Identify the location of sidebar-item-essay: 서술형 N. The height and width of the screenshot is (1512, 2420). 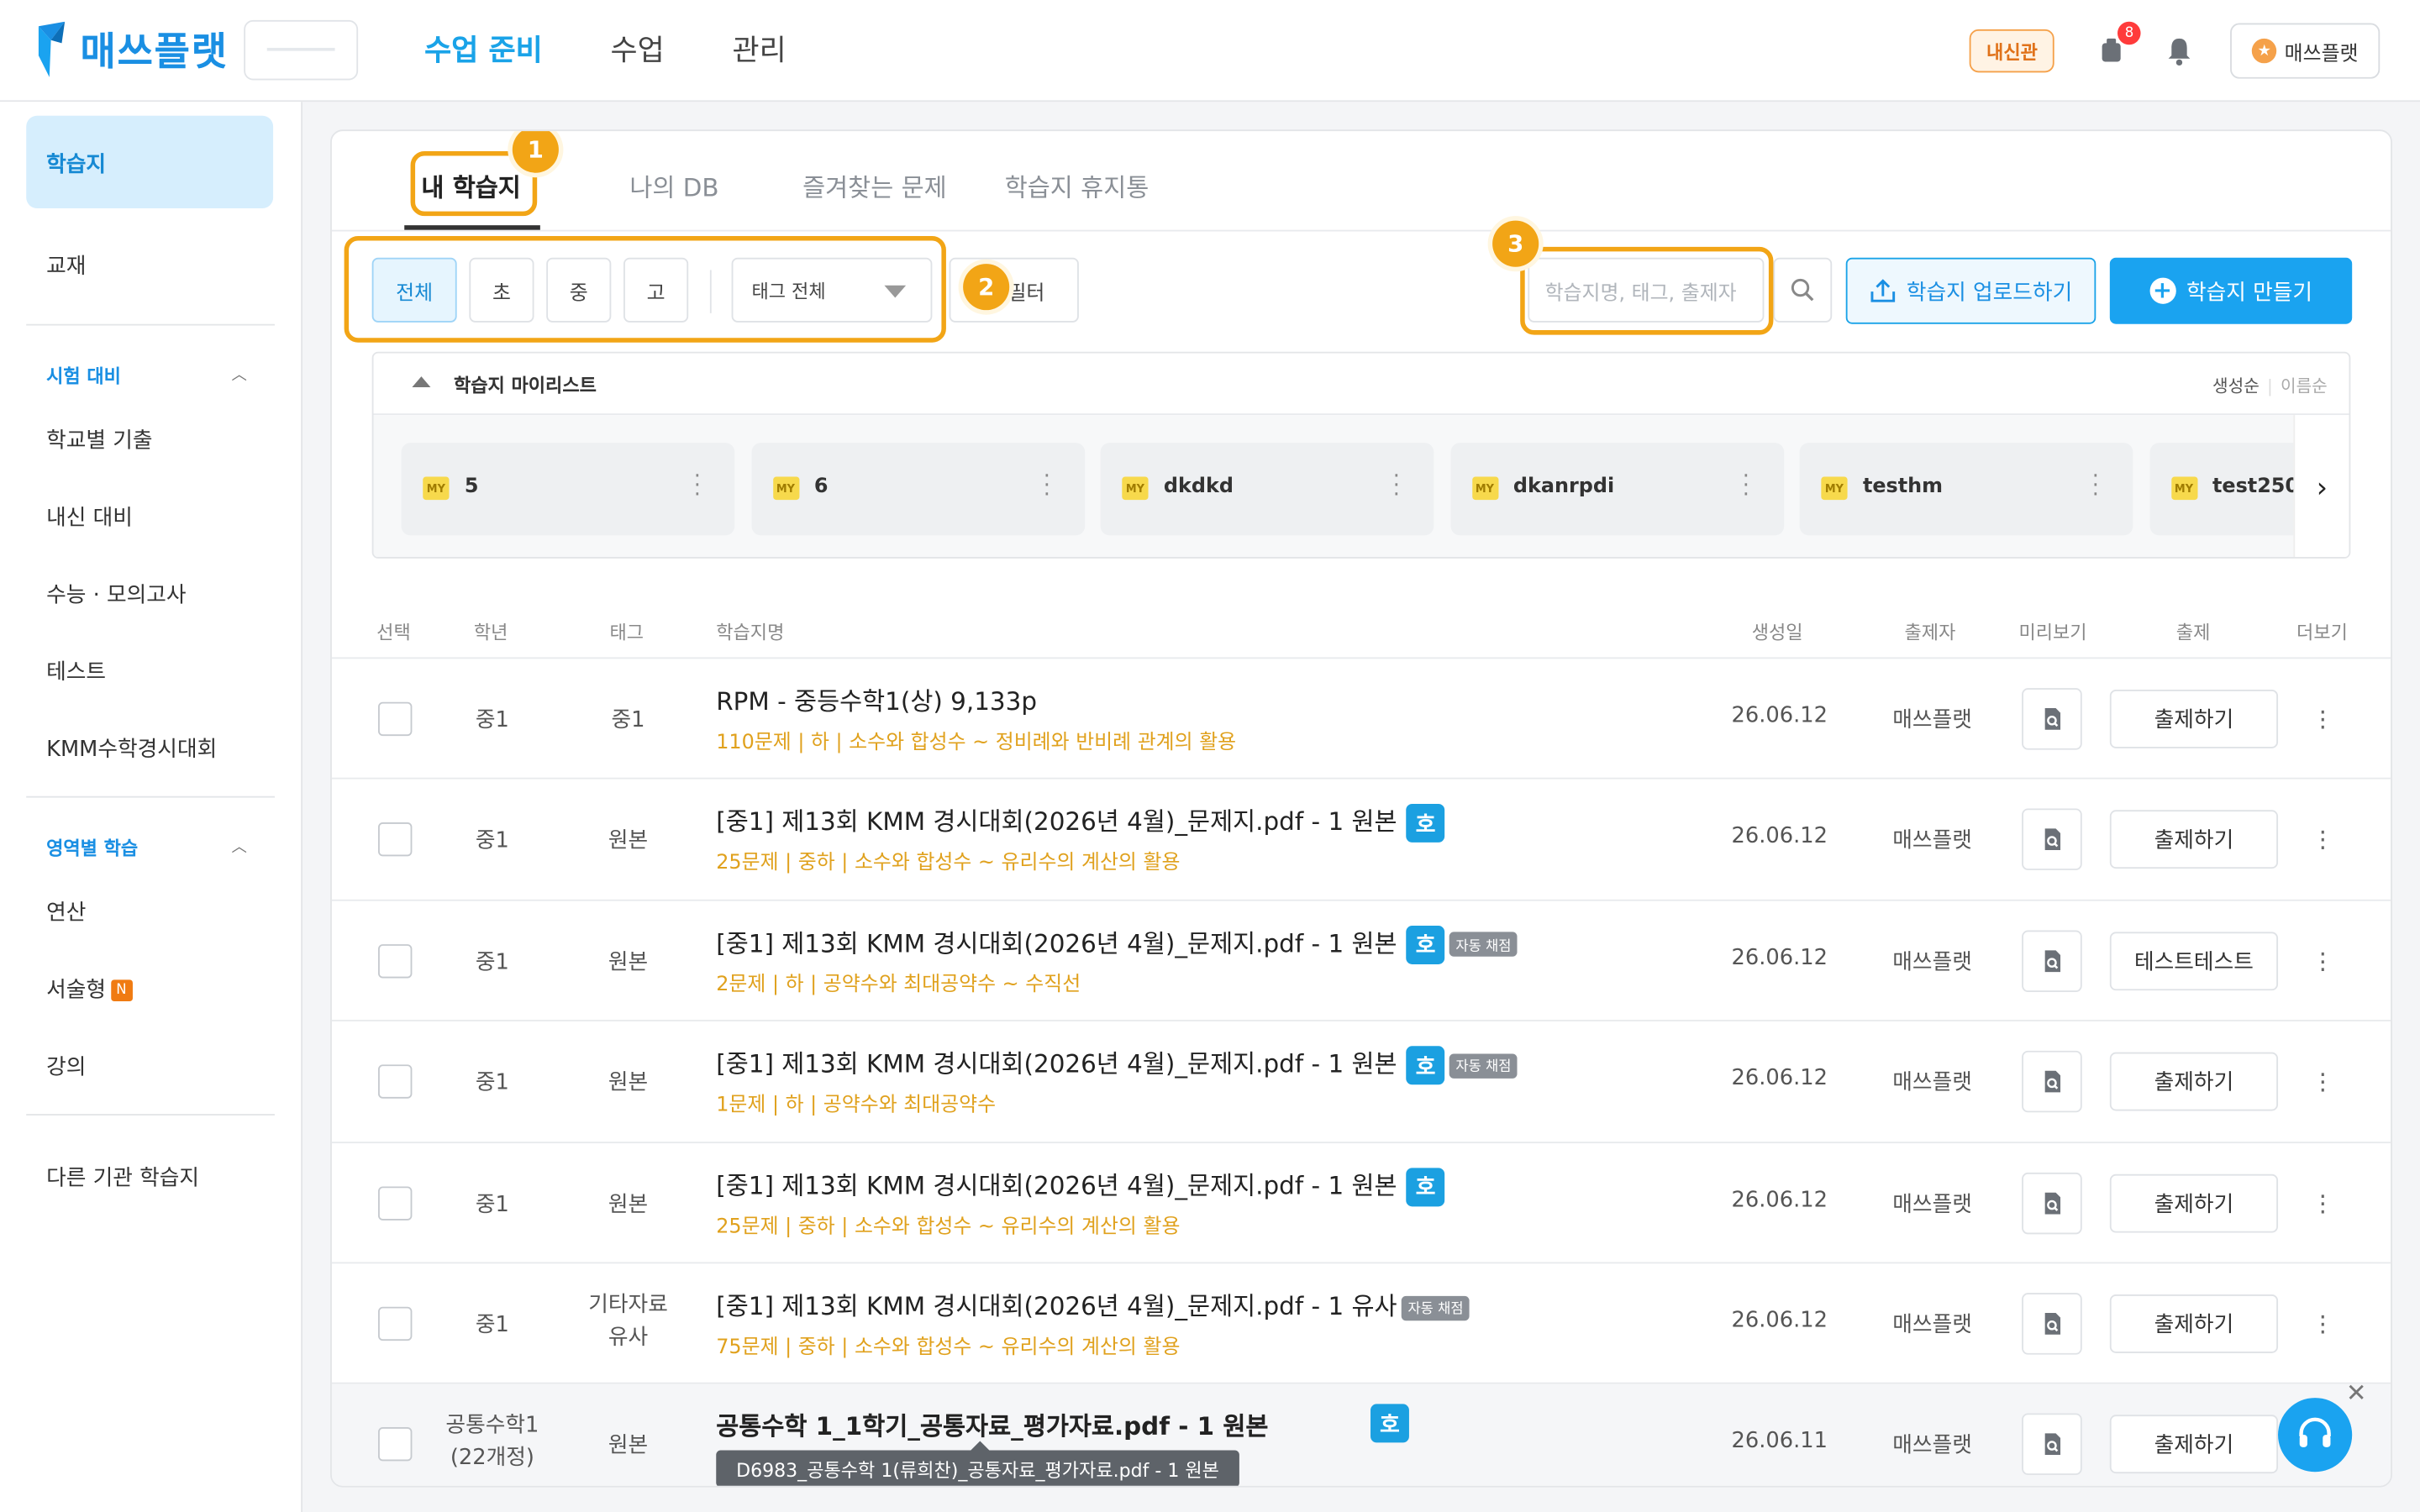
(90, 989).